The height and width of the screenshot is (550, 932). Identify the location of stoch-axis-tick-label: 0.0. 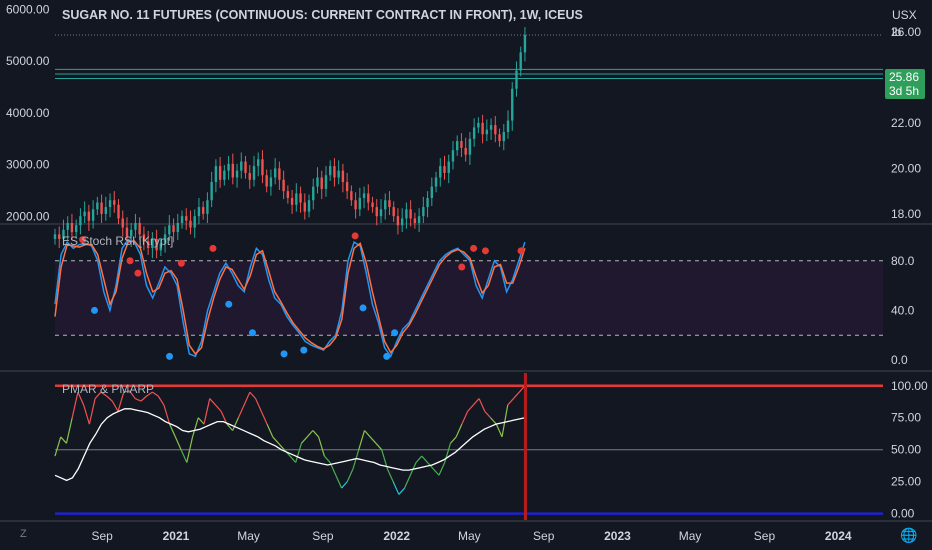
(899, 360).